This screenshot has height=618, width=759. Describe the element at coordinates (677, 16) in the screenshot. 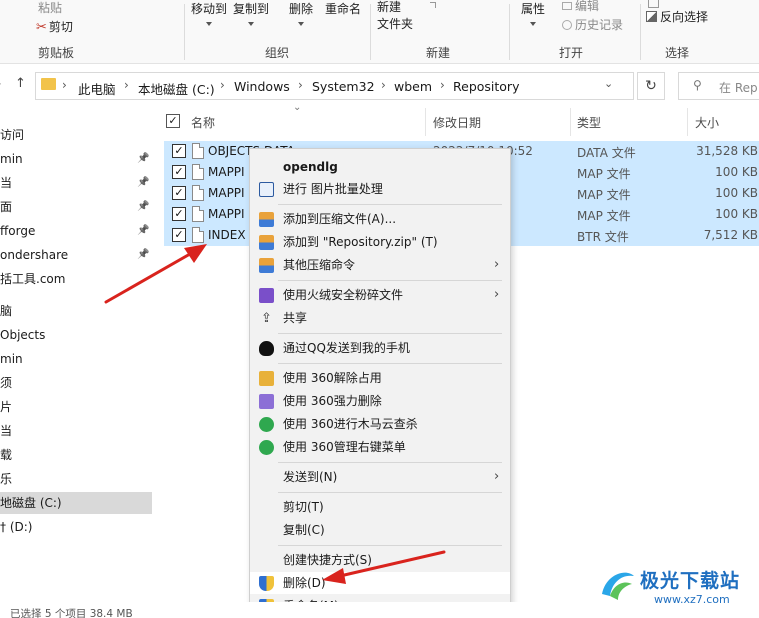

I see `invert-selection-button: 反向选择` at that location.